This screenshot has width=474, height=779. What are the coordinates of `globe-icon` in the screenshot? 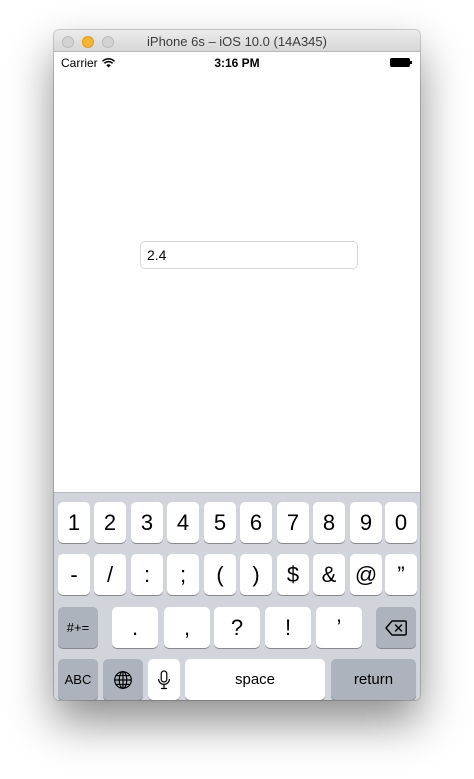 It's located at (123, 679).